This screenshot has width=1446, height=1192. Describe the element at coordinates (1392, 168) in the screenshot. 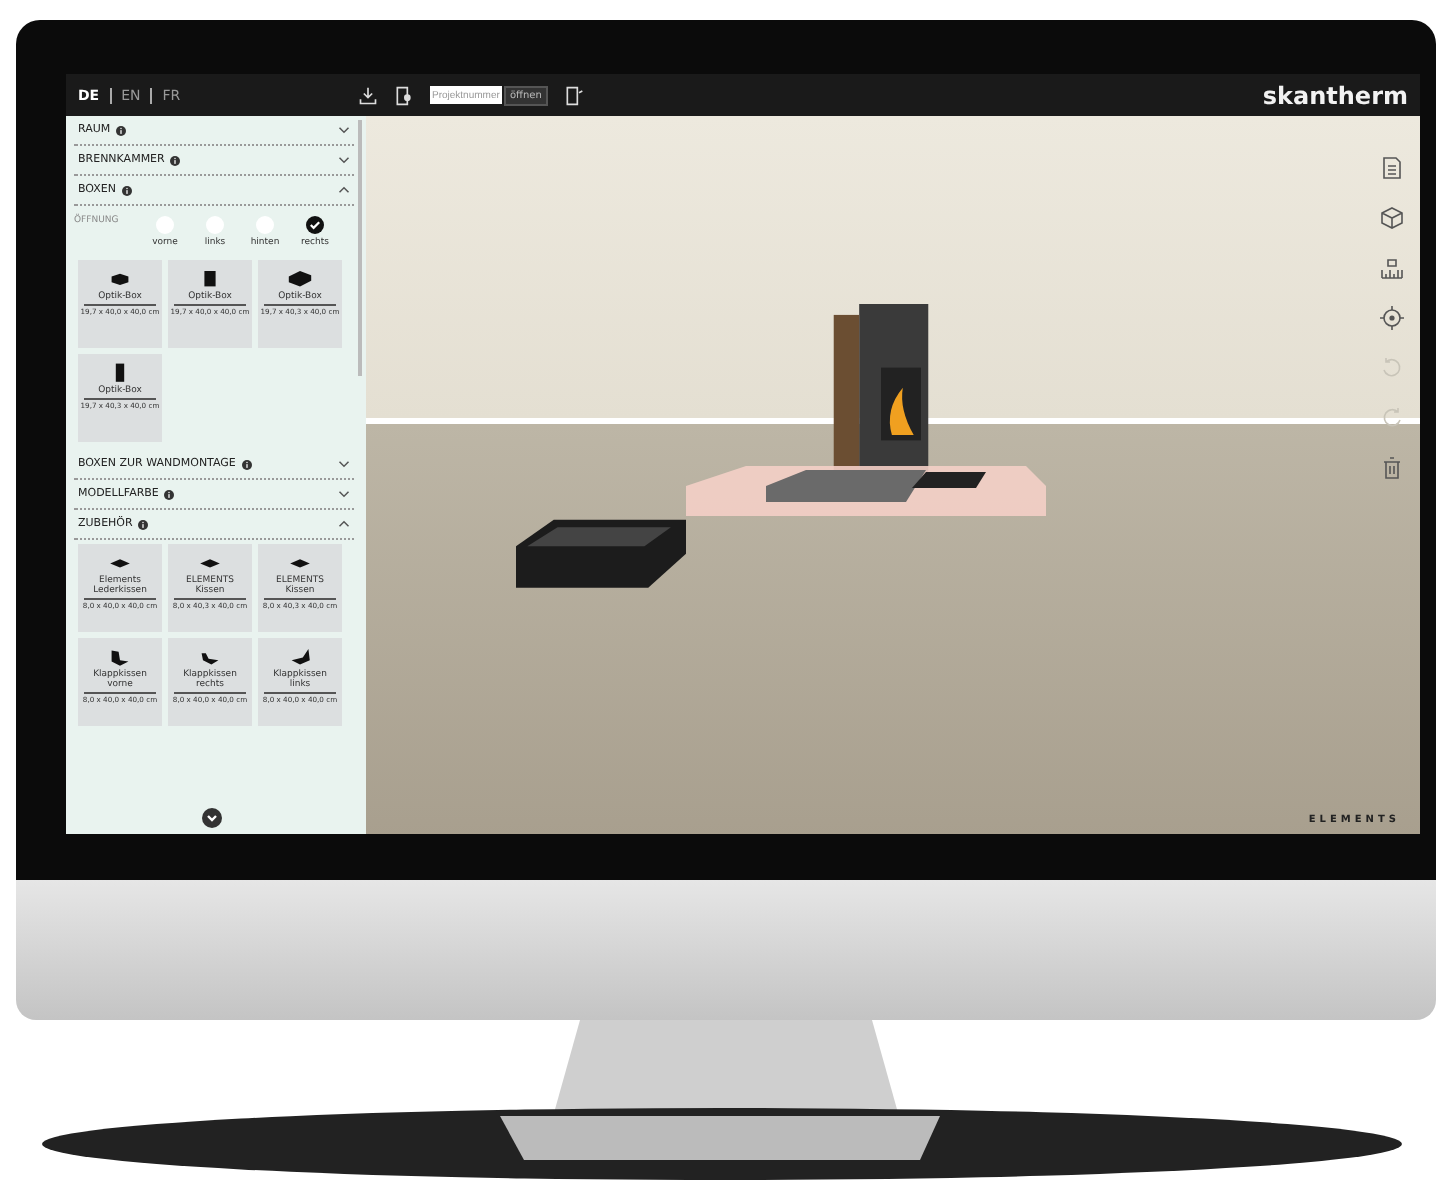

I see `document-icon` at that location.